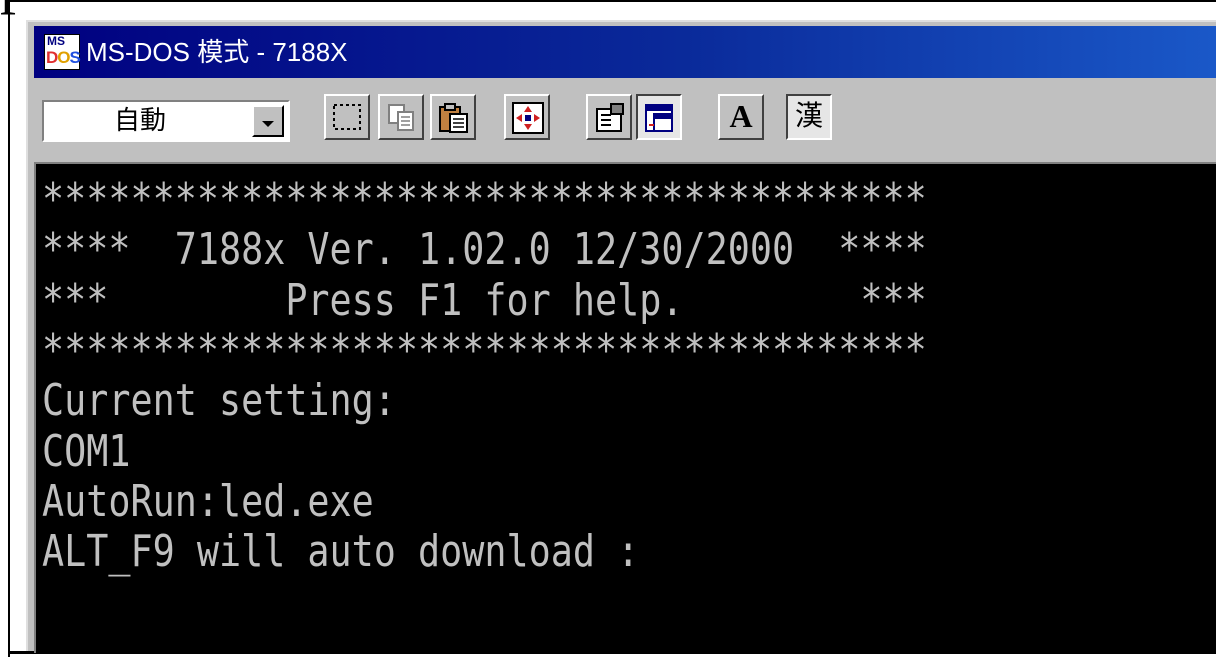 This screenshot has width=1216, height=657. I want to click on console-line: ALT_F9 will auto download :, so click(341, 551).